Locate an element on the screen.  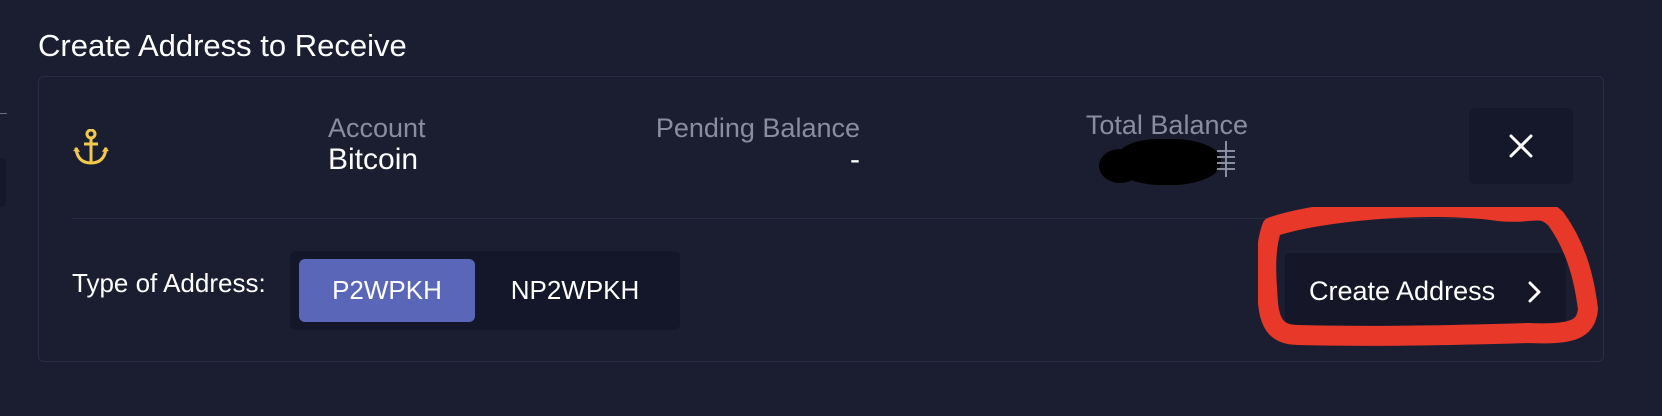
account-label: Account is located at coordinates (377, 128).